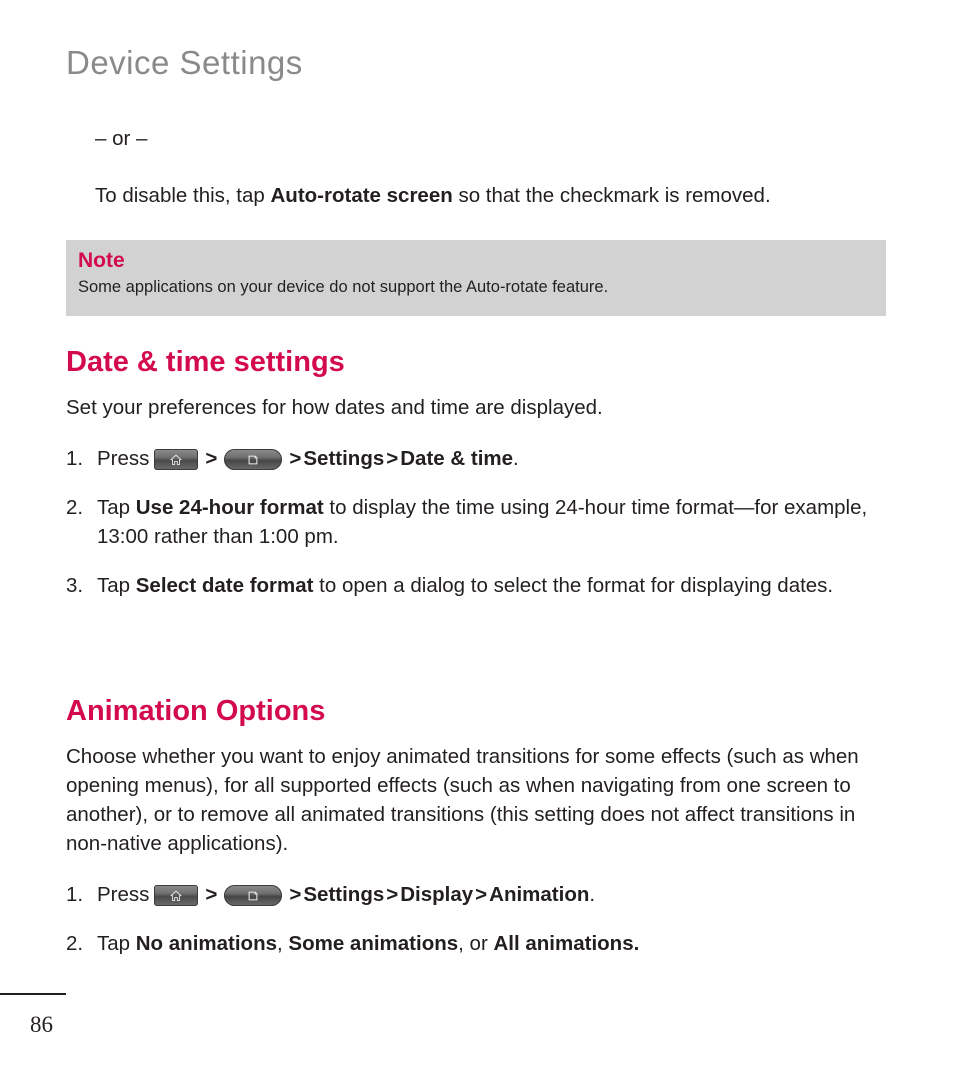  I want to click on date-time-step-1: 1. Press > >Settings>Date & time., so click(480, 458).